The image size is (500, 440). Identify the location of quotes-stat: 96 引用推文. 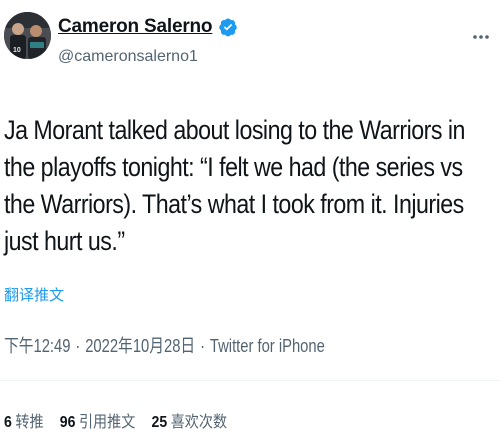
(98, 422).